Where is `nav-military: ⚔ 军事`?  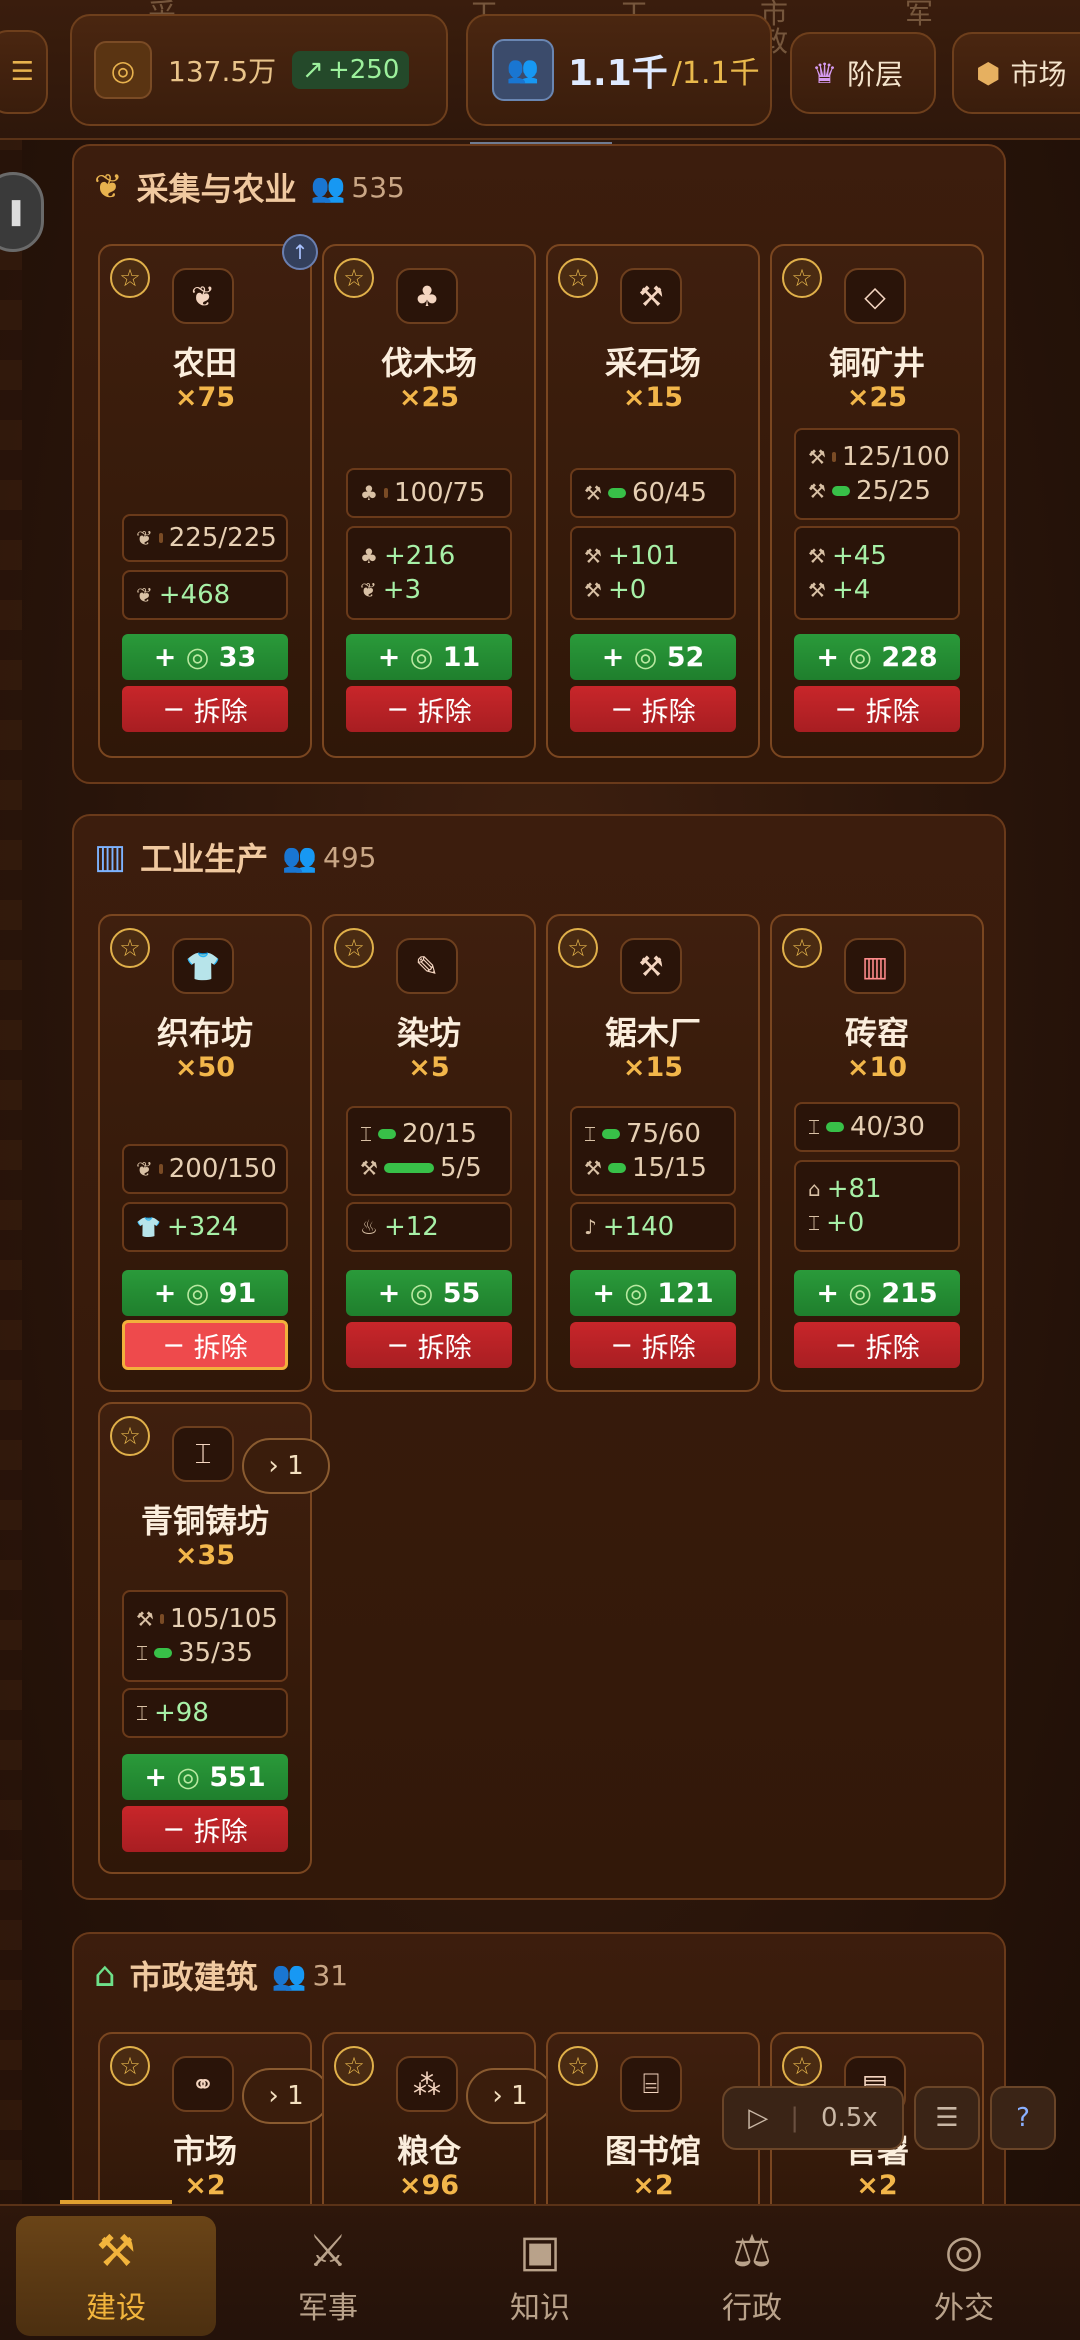
nav-military: ⚔ 军事 is located at coordinates (328, 2276).